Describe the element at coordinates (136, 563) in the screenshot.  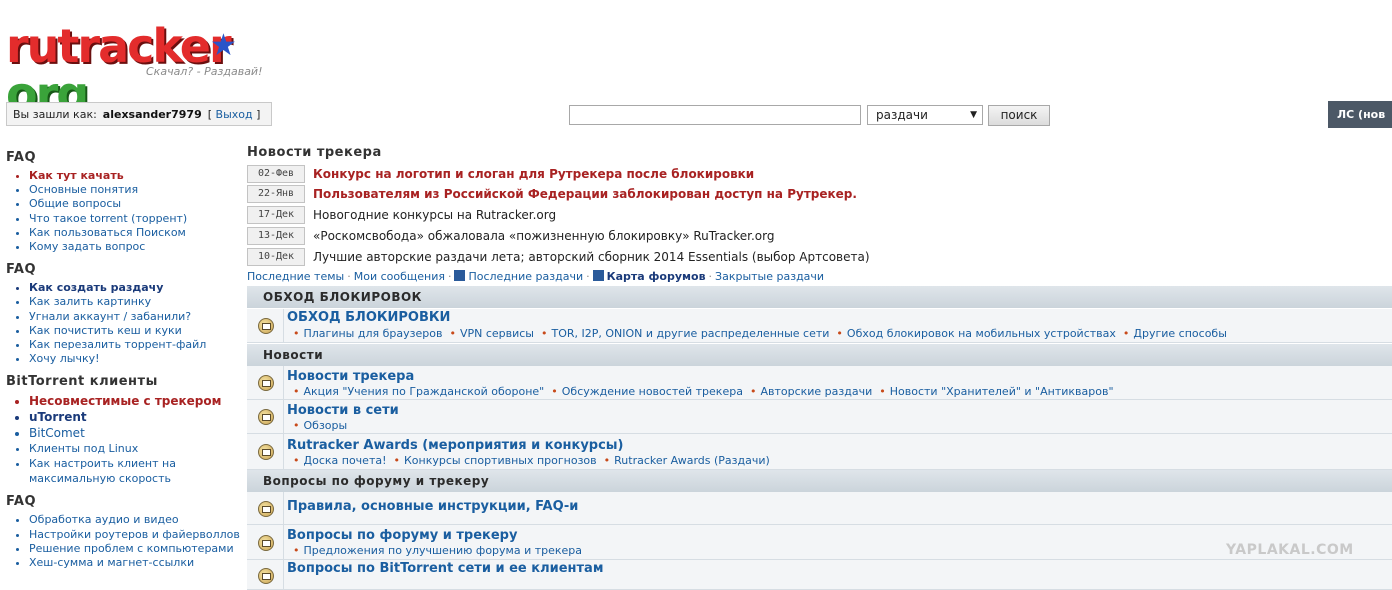
I see `sidebar-link: Хеш-сумма и магнет-ссылки` at that location.